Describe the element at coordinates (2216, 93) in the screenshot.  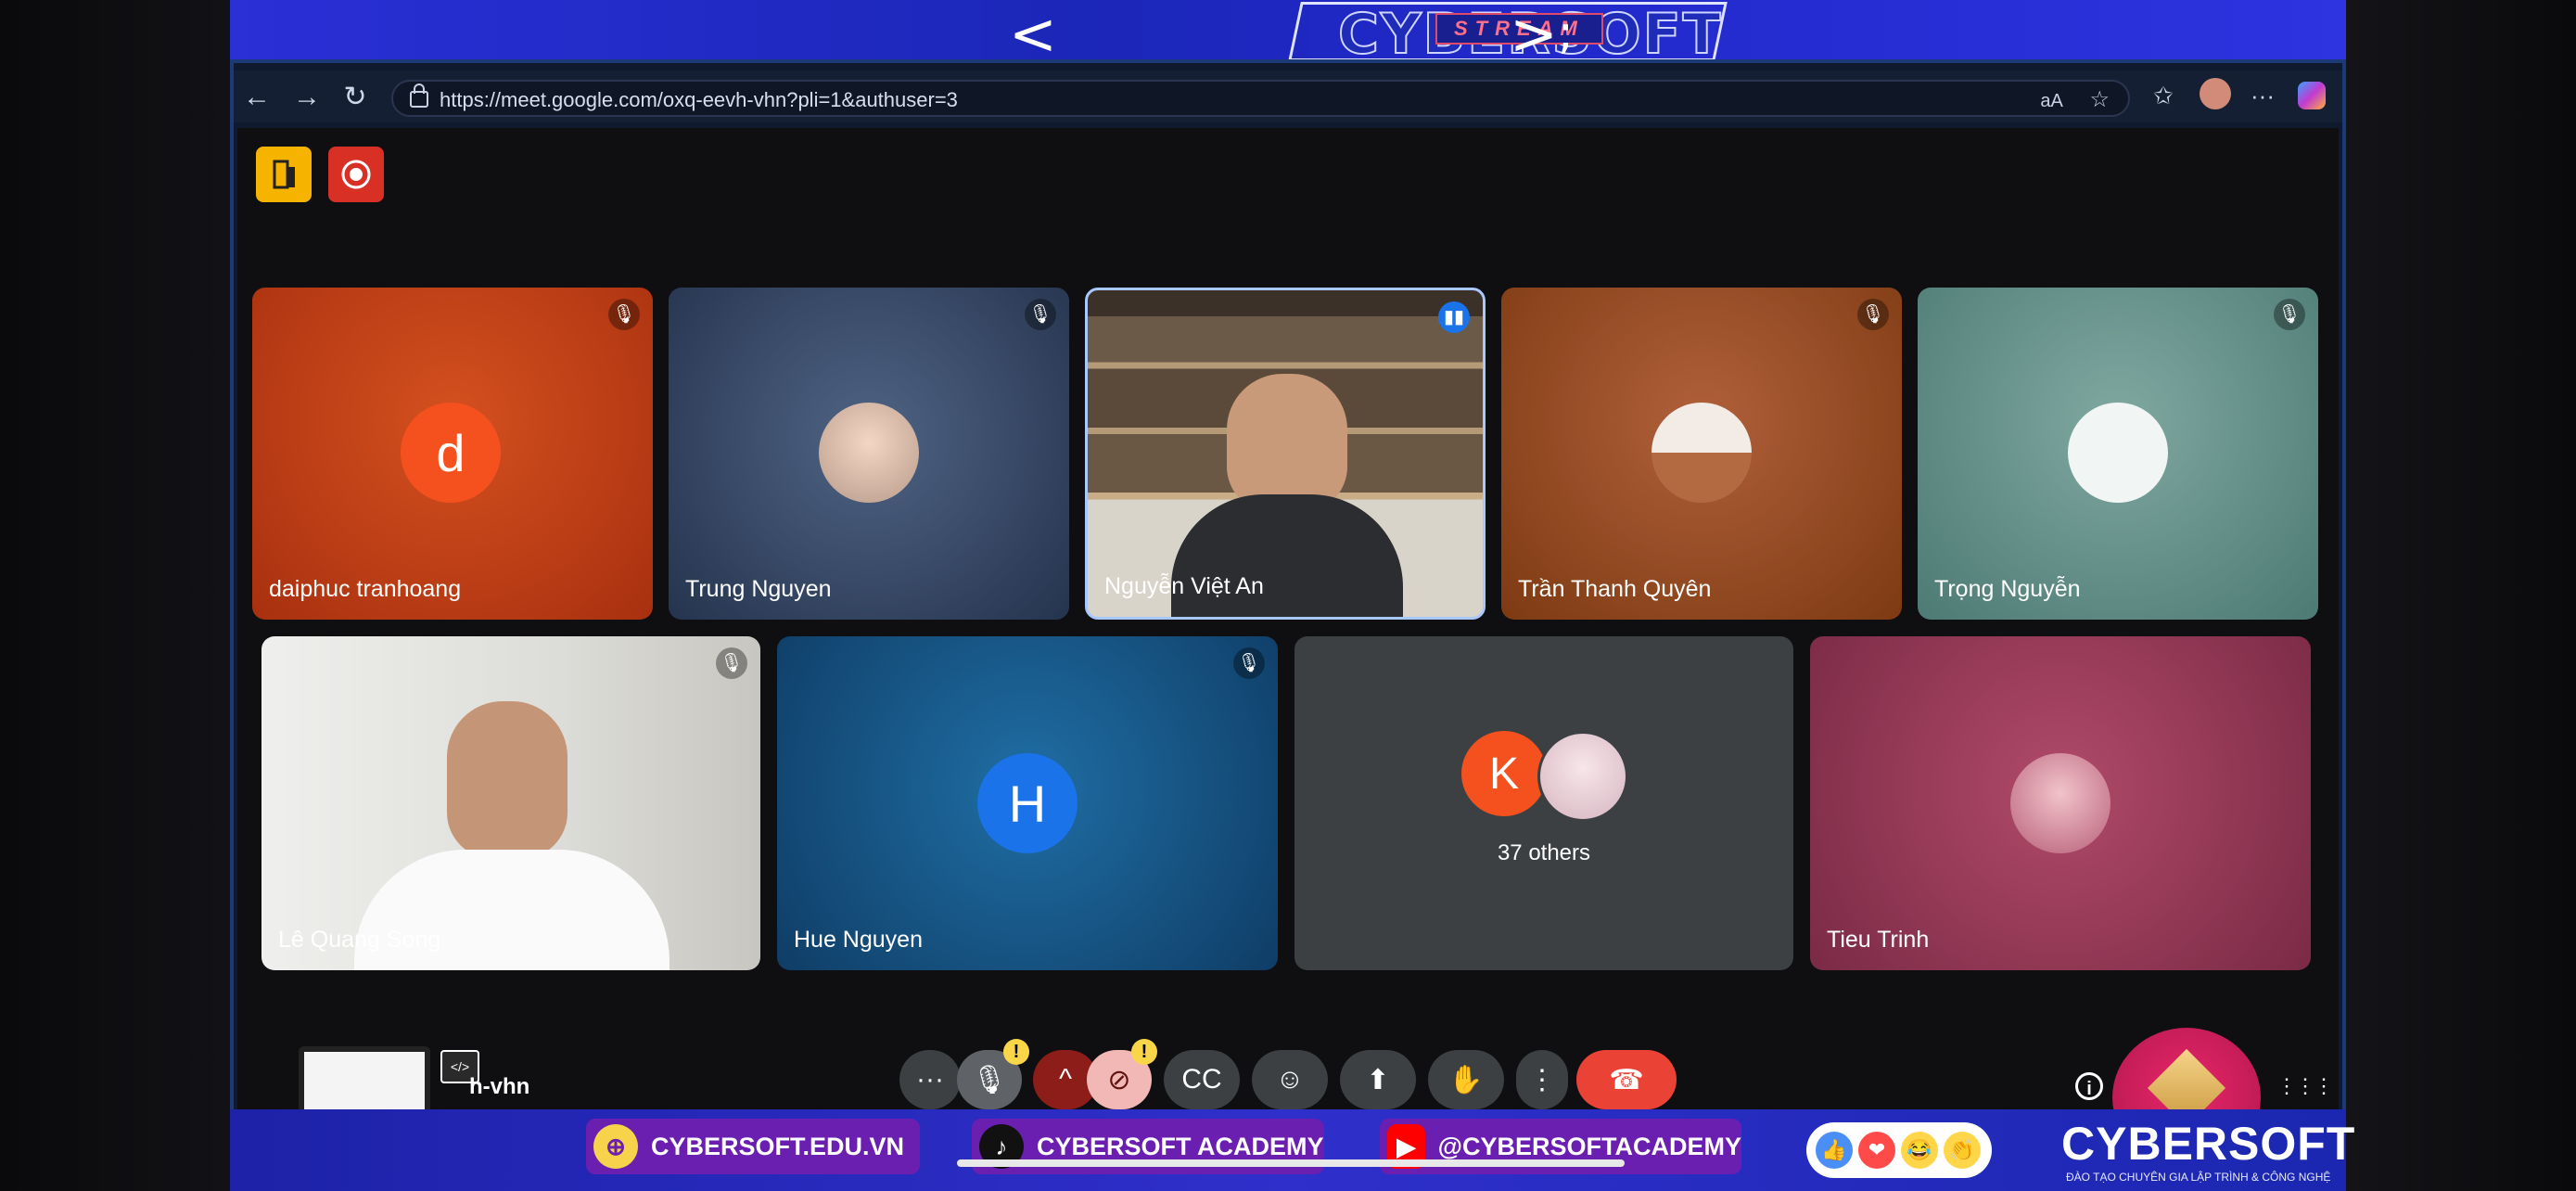
I see `profile-avatar` at that location.